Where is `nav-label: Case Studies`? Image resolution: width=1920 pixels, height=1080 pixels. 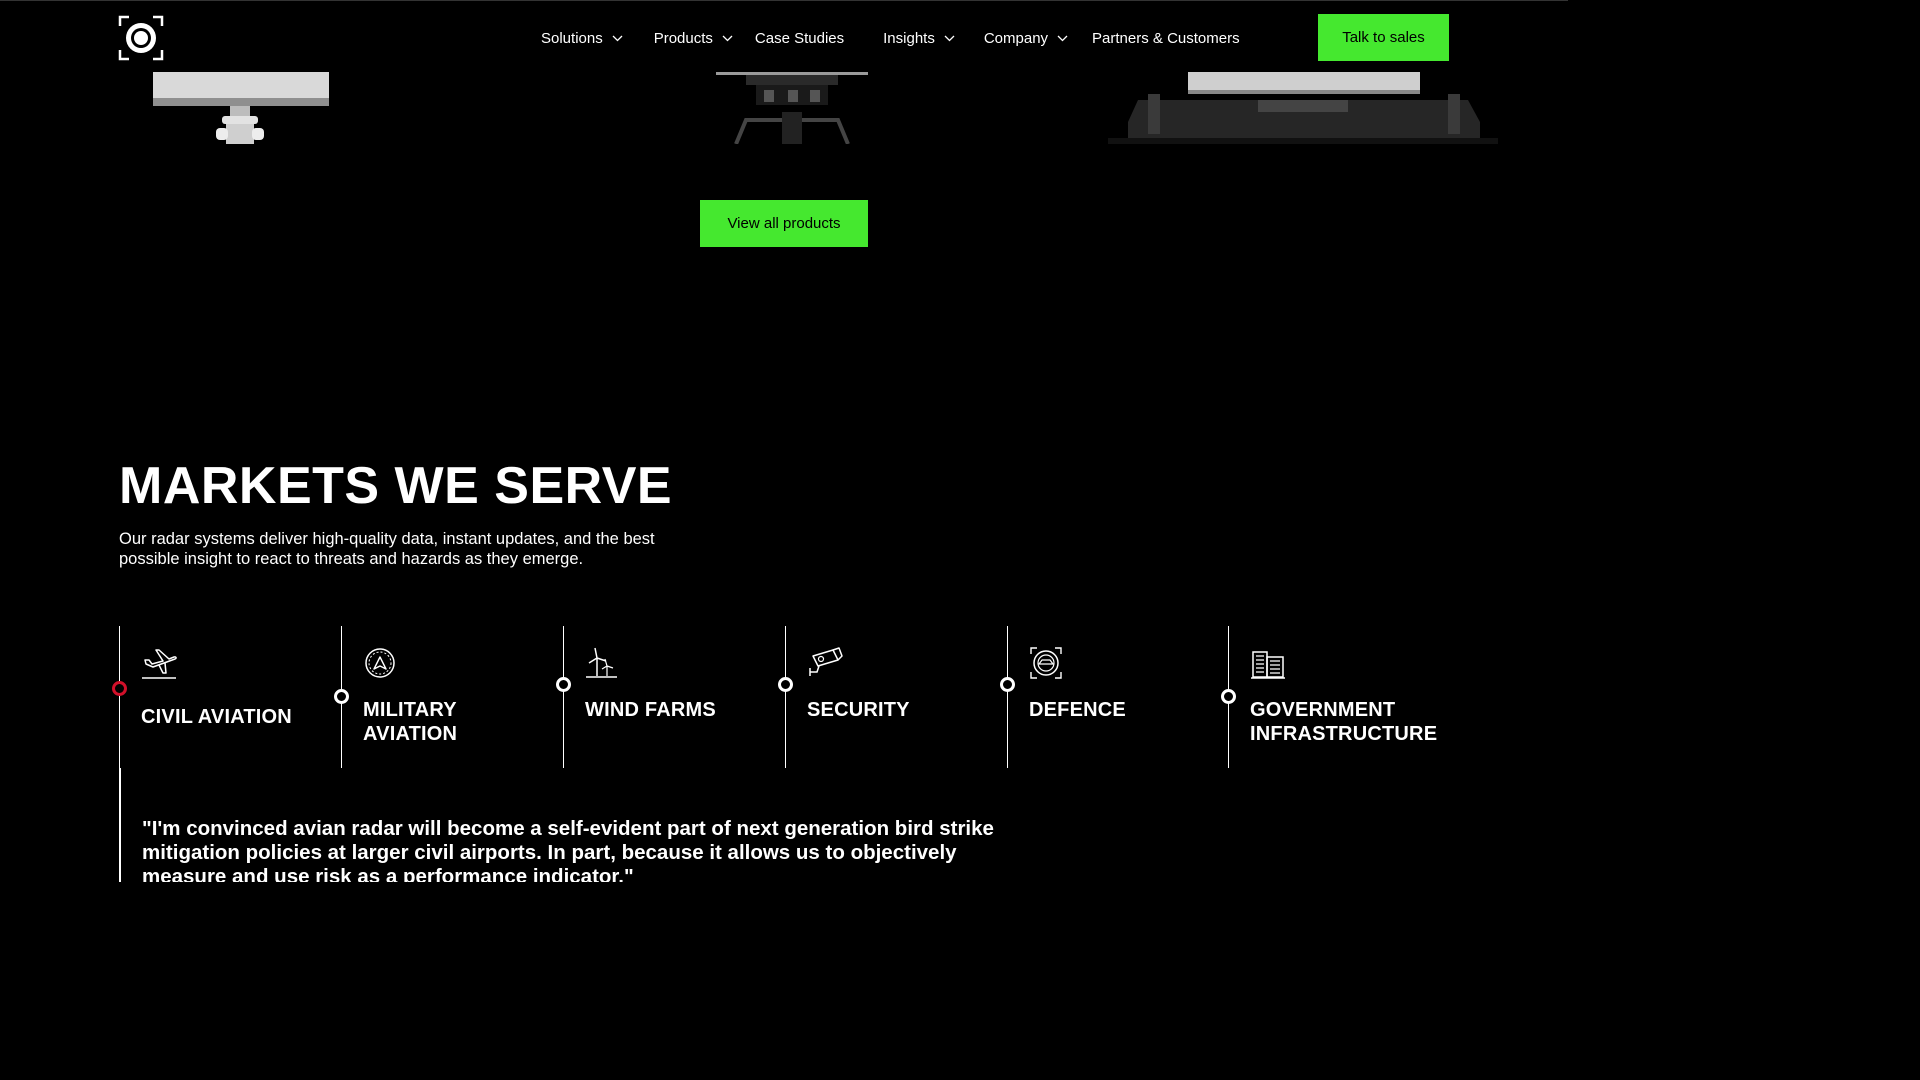 nav-label: Case Studies is located at coordinates (799, 38).